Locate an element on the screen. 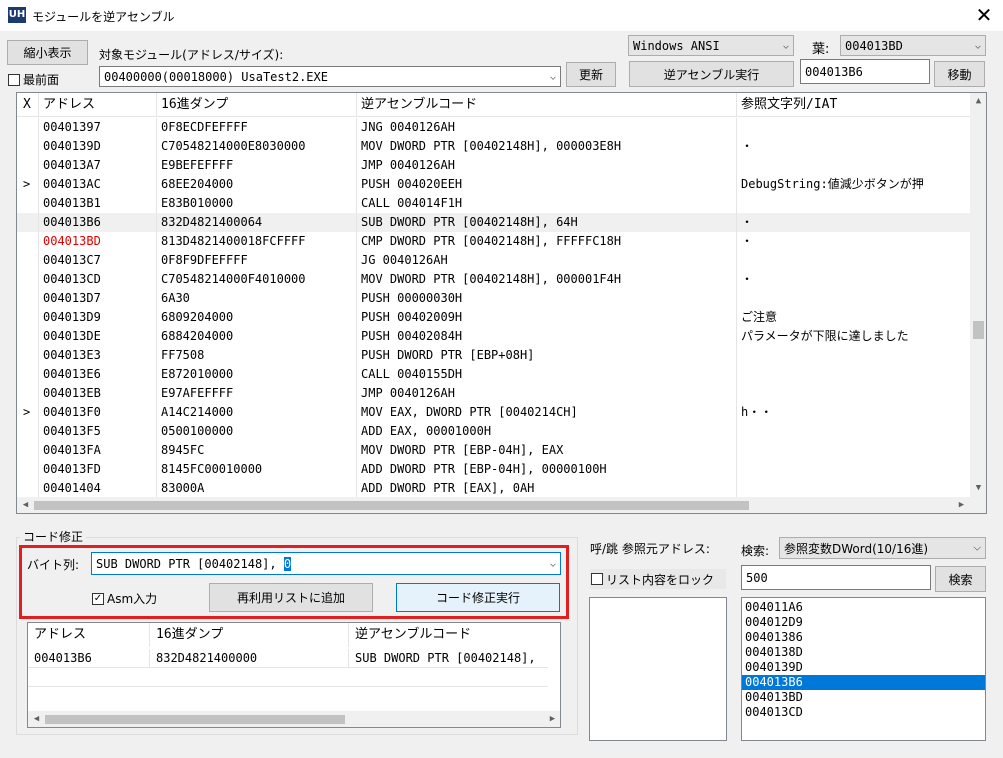 The height and width of the screenshot is (758, 1003). grid-row: 004013F5 0500100000 ADD EAX, 00001000H is located at coordinates (493, 431).